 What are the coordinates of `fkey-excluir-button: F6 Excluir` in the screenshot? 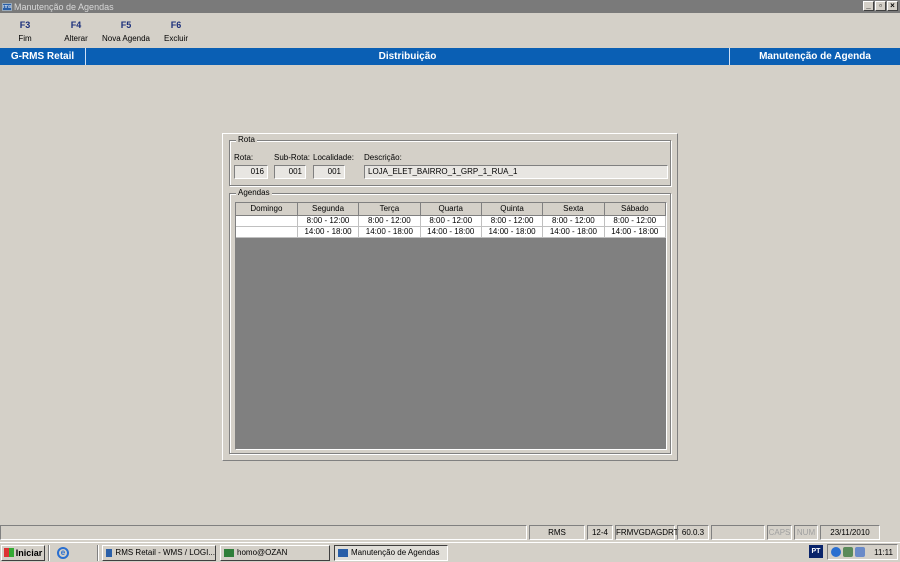 It's located at (176, 31).